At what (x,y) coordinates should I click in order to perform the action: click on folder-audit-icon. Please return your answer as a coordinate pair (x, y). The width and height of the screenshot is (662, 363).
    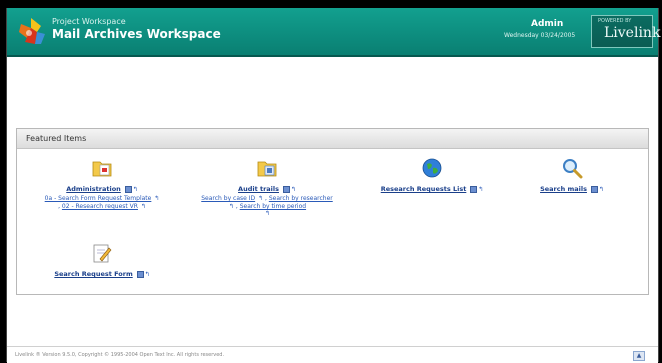
    Looking at the image, I should click on (267, 168).